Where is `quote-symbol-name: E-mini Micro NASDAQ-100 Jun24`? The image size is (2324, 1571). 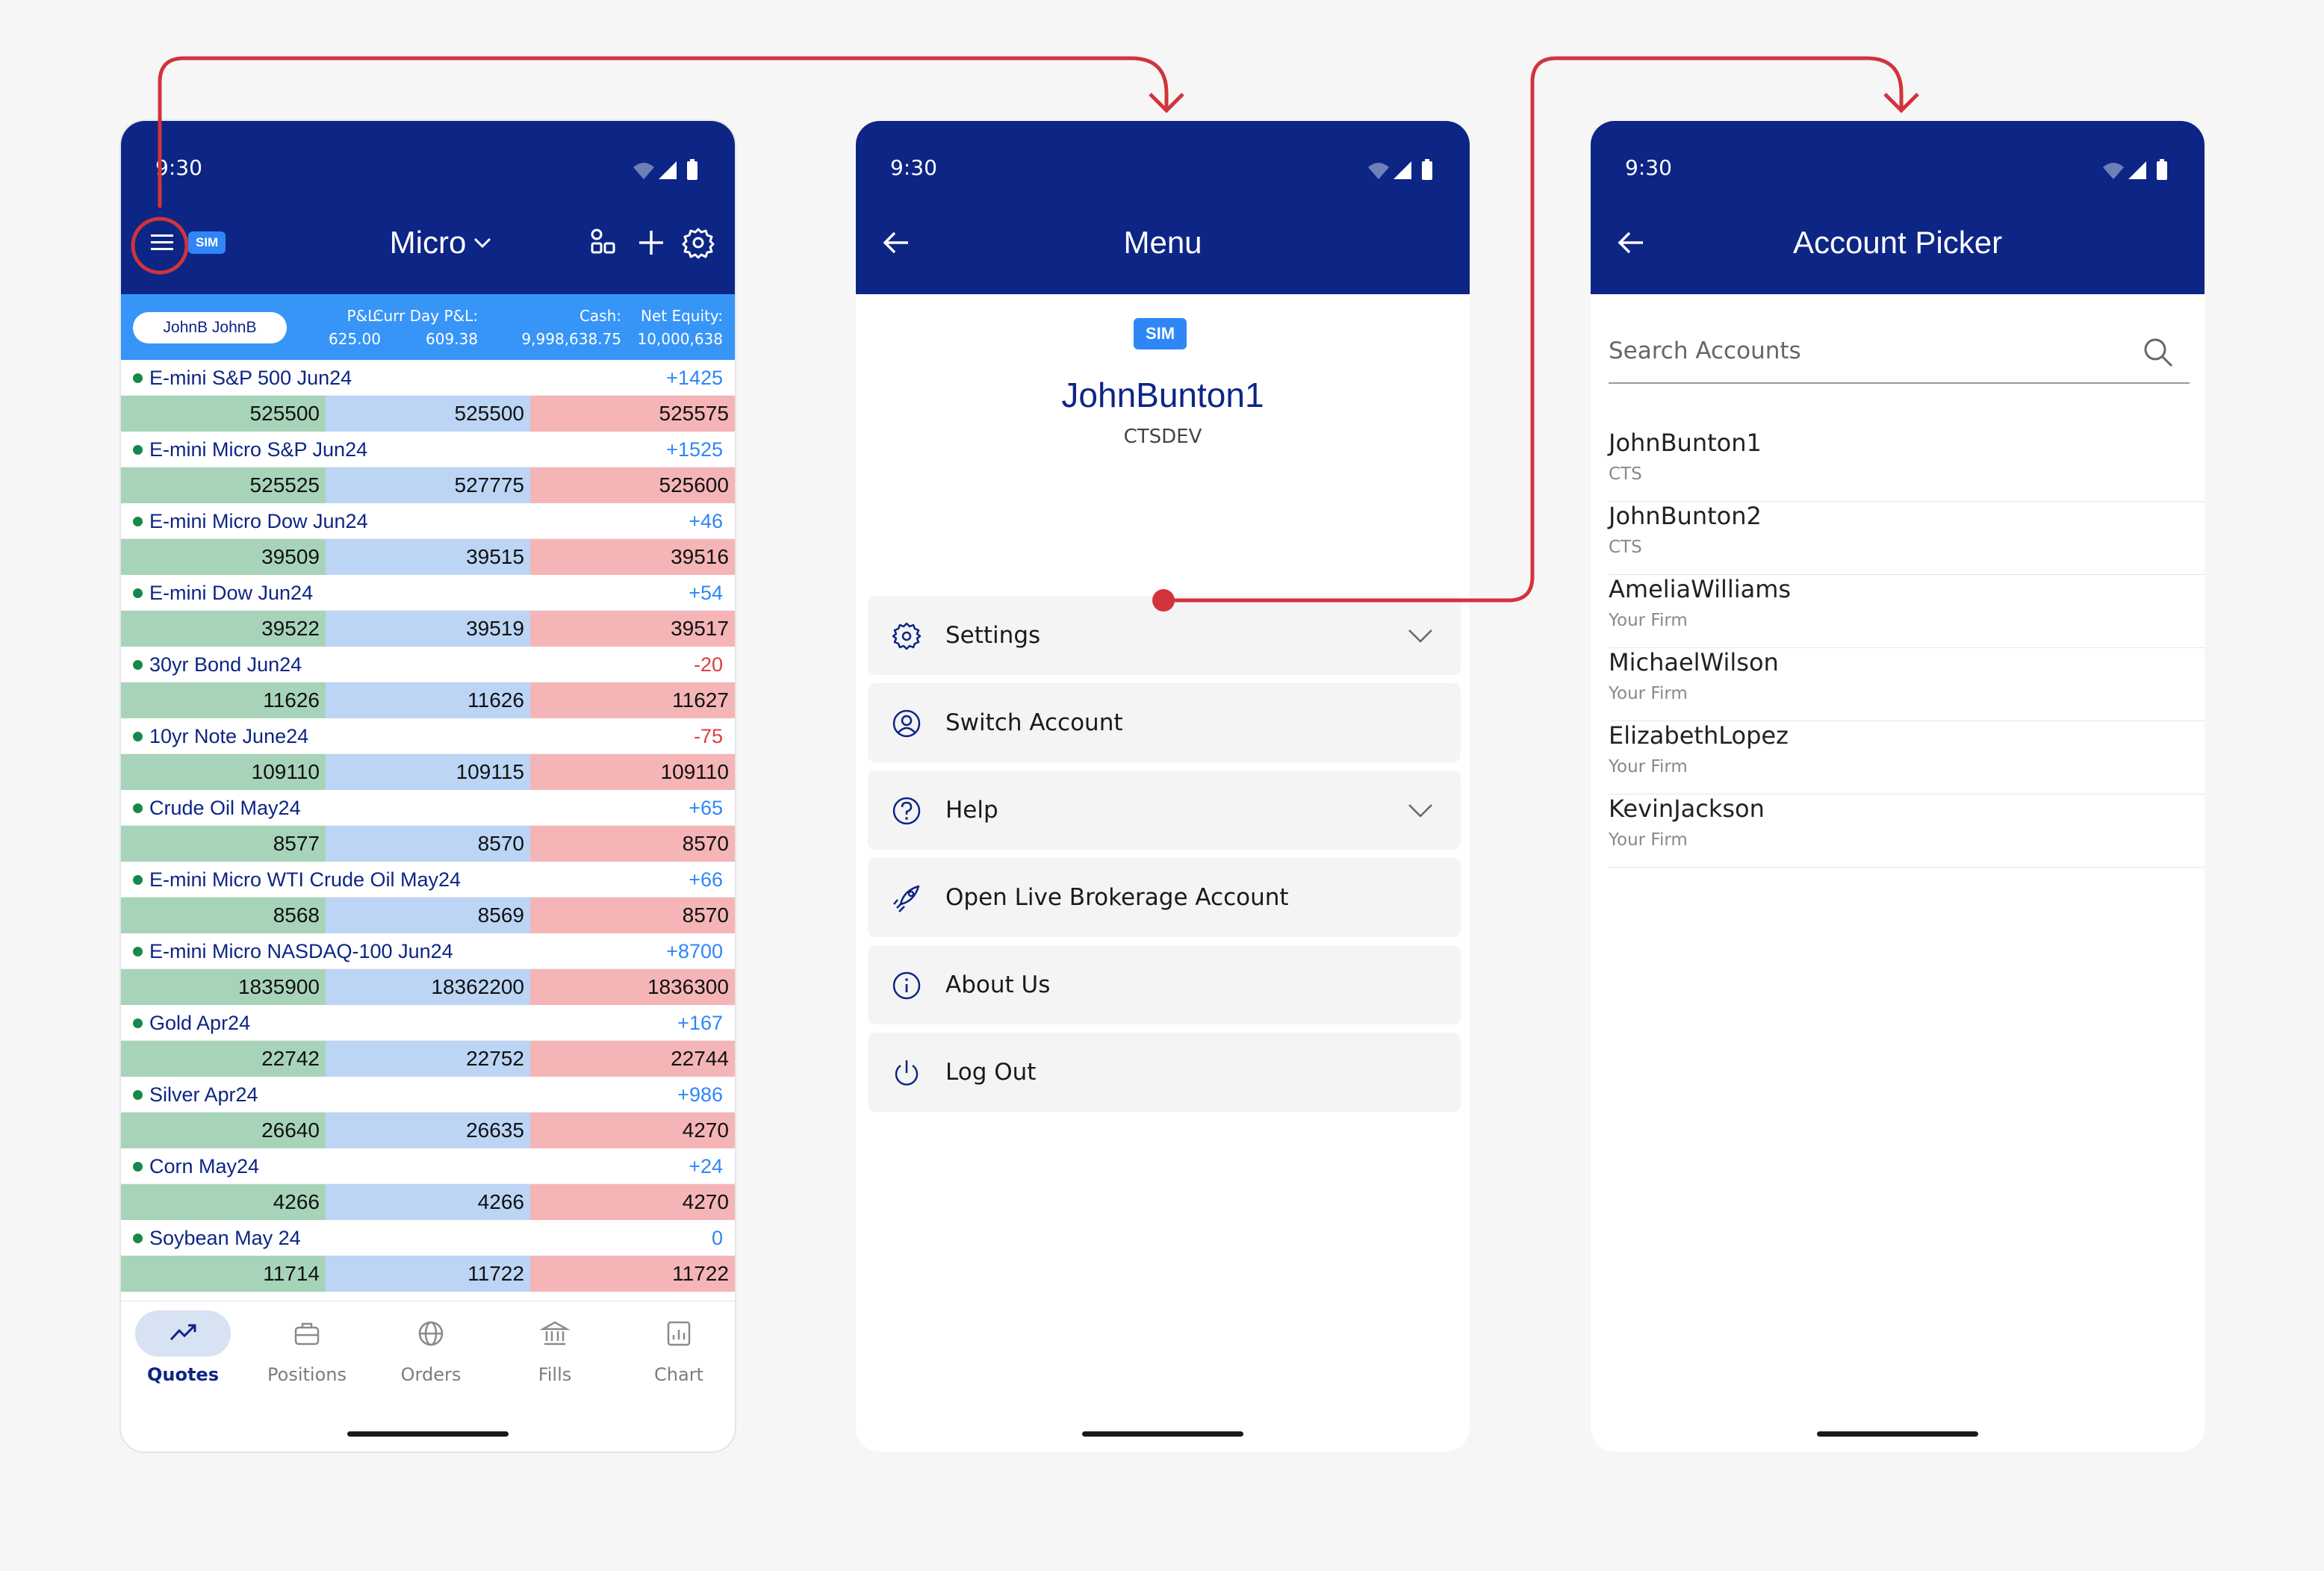
quote-symbol-name: E-mini Micro NASDAQ-100 Jun24 is located at coordinates (301, 951).